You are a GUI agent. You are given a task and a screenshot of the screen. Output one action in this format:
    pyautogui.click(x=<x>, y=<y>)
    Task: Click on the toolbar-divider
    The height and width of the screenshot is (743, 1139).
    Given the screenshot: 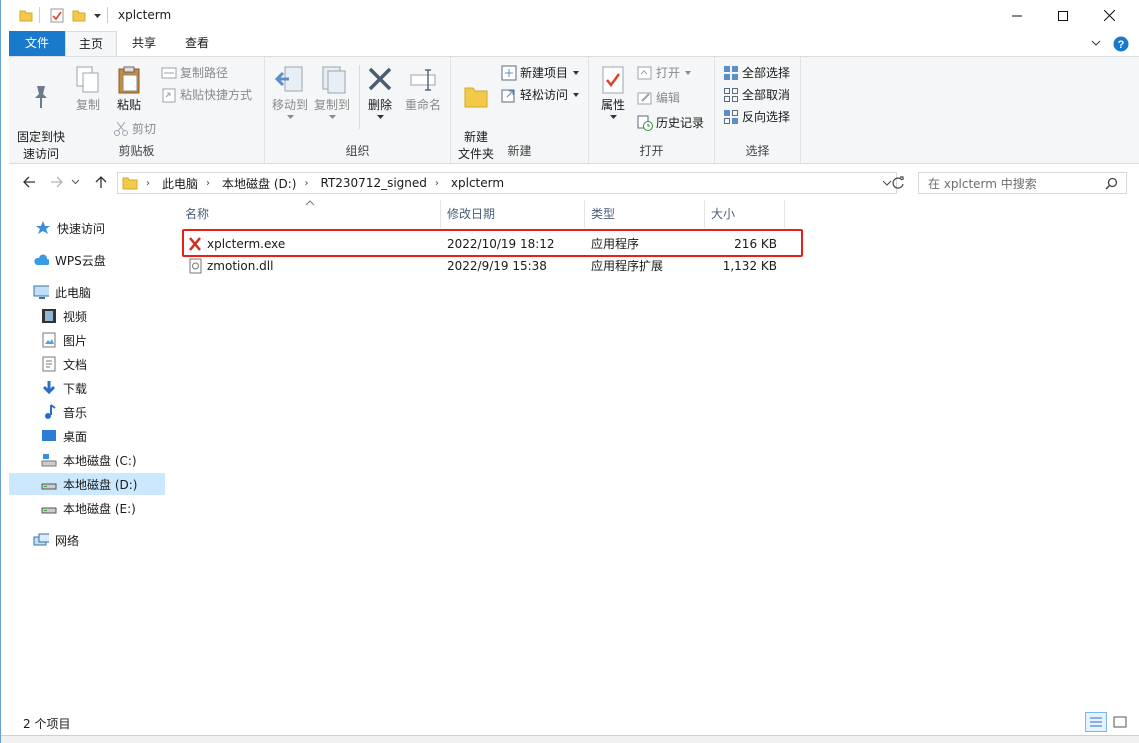 What is the action you would take?
    pyautogui.click(x=39, y=15)
    